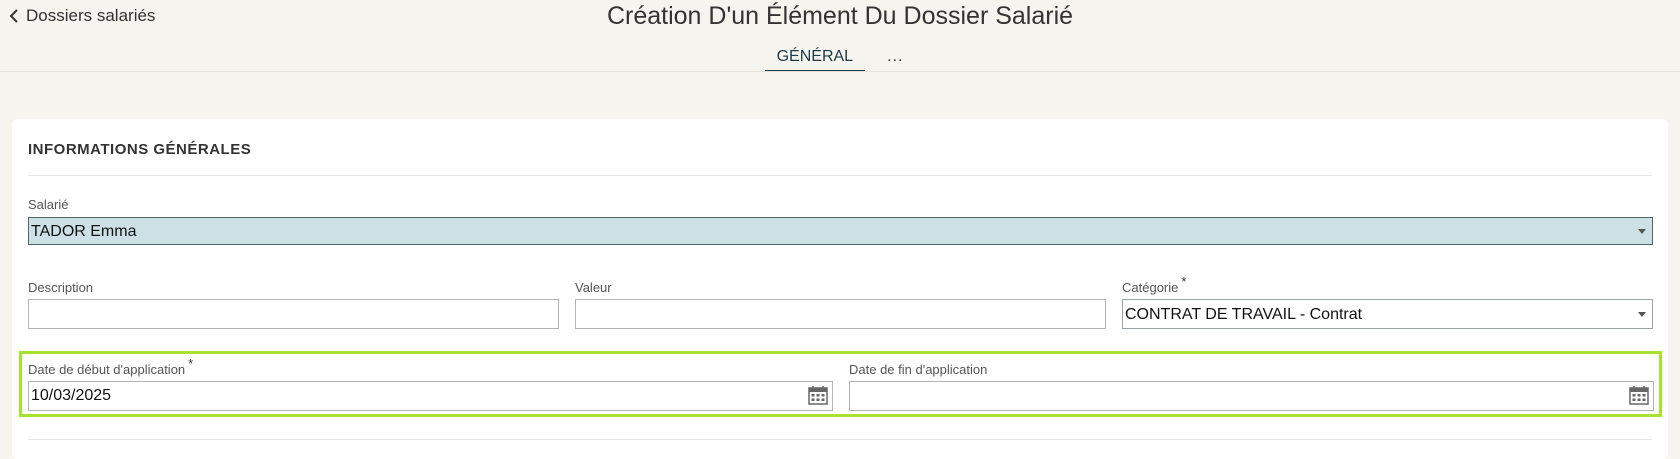  What do you see at coordinates (1387, 314) in the screenshot?
I see `categorie-select: CONTRAT DE TRAVAIL - Contrat` at bounding box center [1387, 314].